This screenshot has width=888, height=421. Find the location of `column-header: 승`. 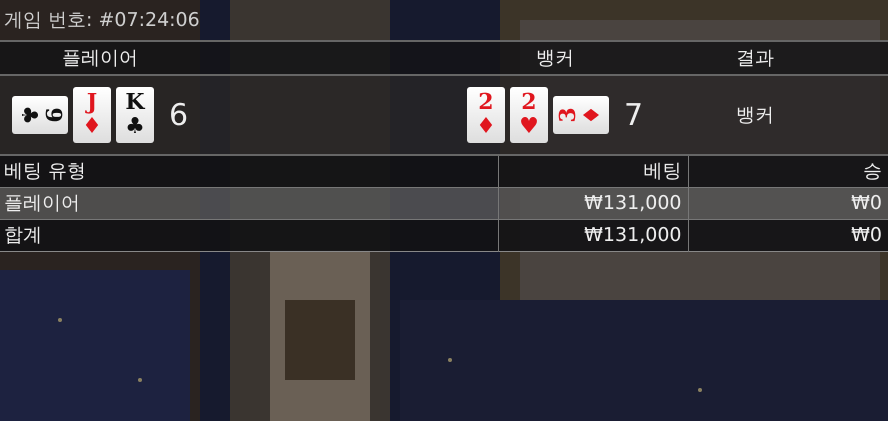

column-header: 승 is located at coordinates (788, 171).